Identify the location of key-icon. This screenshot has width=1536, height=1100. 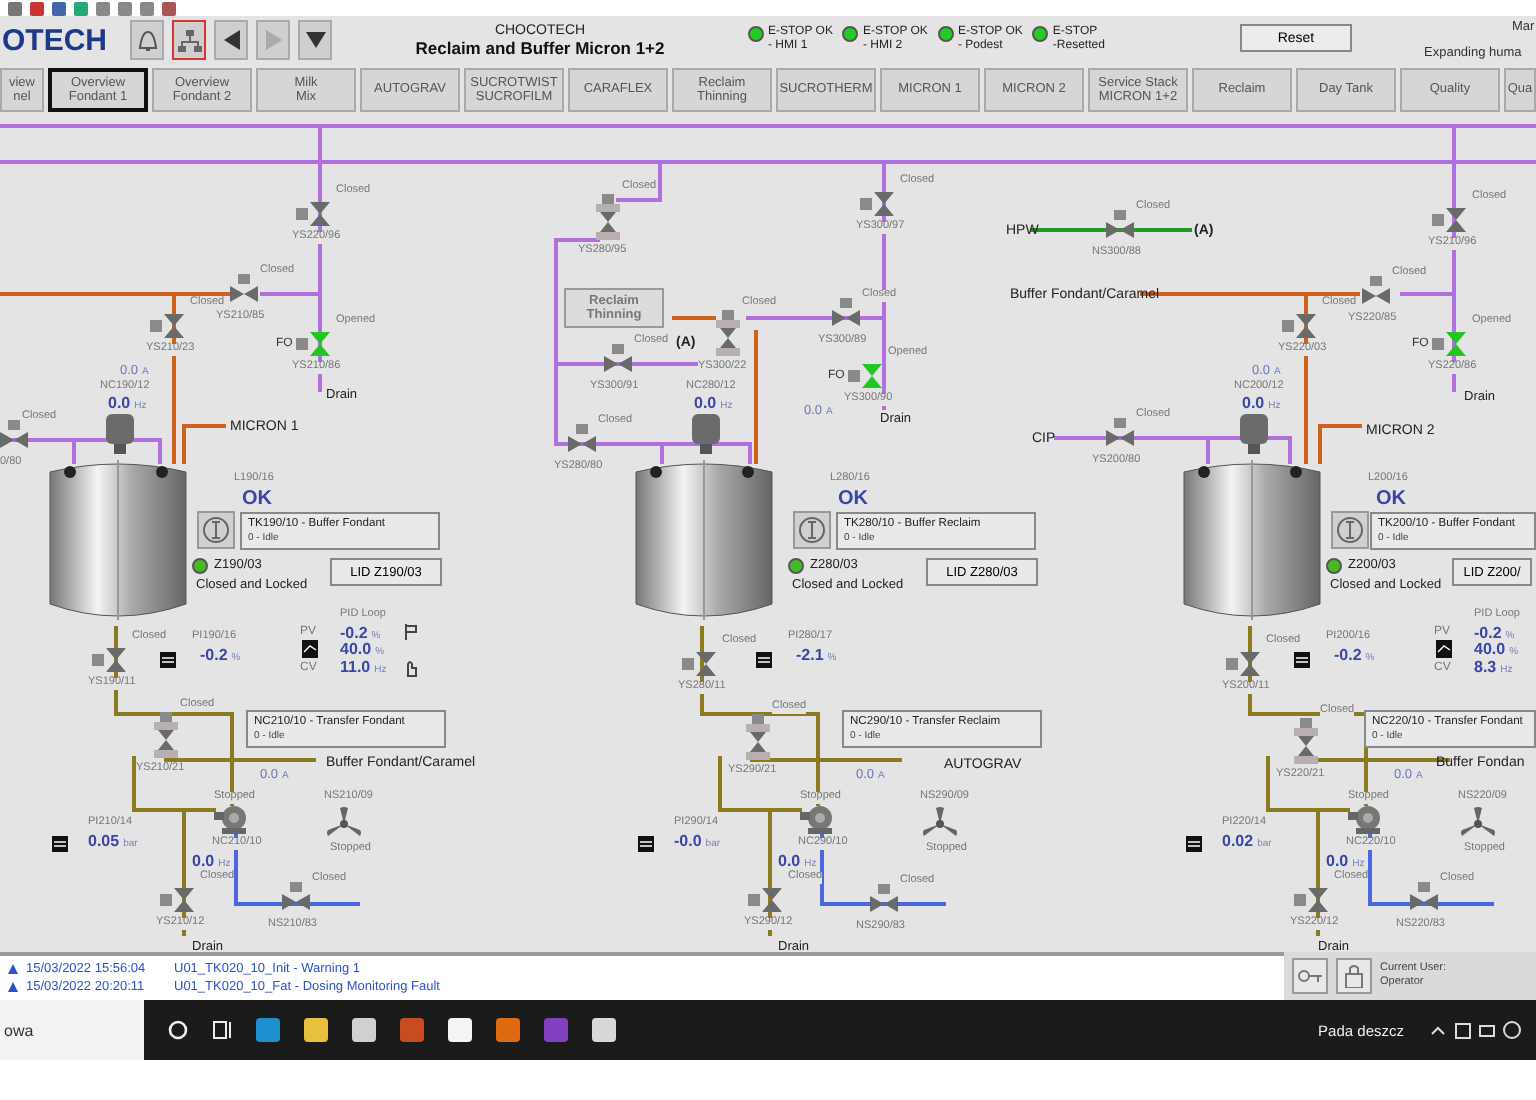
(1310, 976).